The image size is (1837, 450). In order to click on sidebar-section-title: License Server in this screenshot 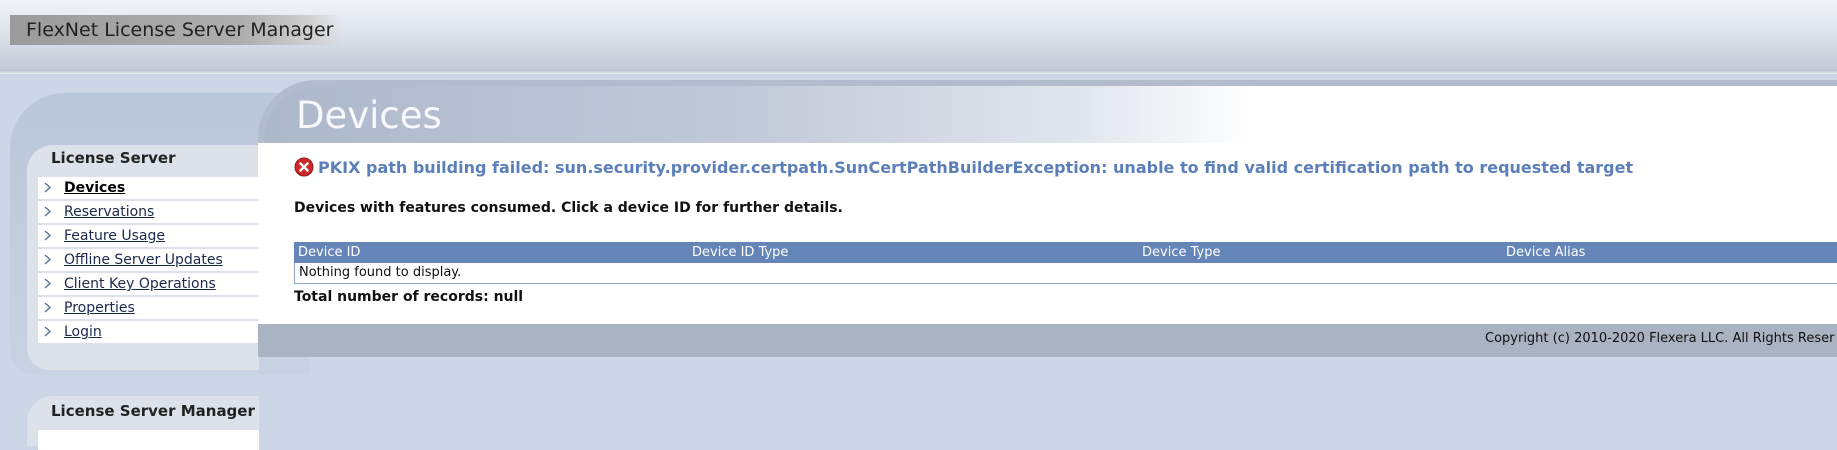, I will do `click(113, 158)`.